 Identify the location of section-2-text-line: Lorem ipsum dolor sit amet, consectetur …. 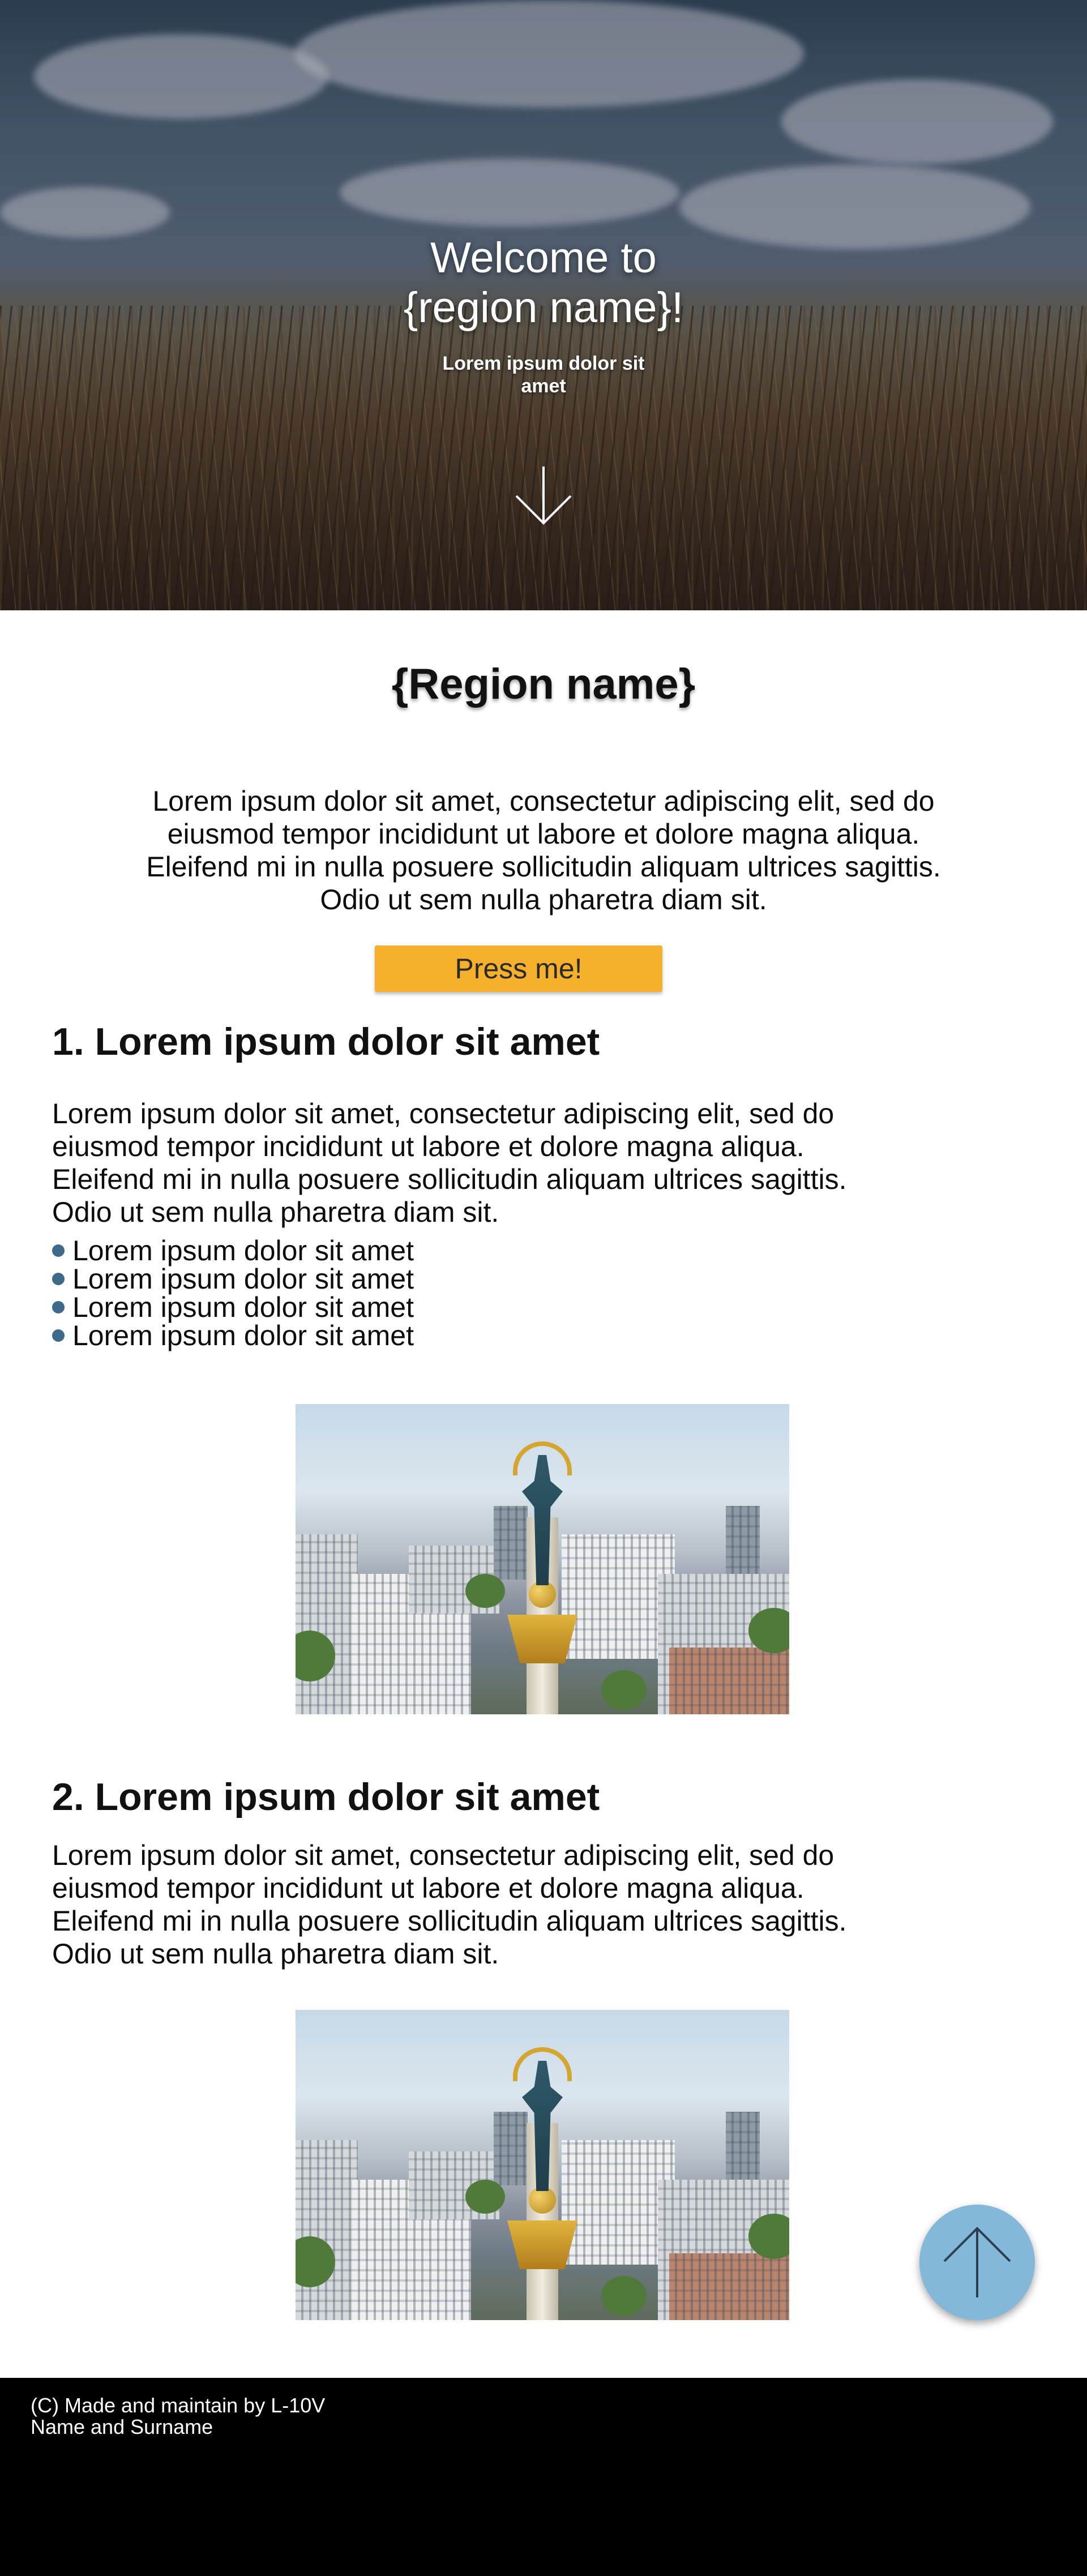
(443, 1855).